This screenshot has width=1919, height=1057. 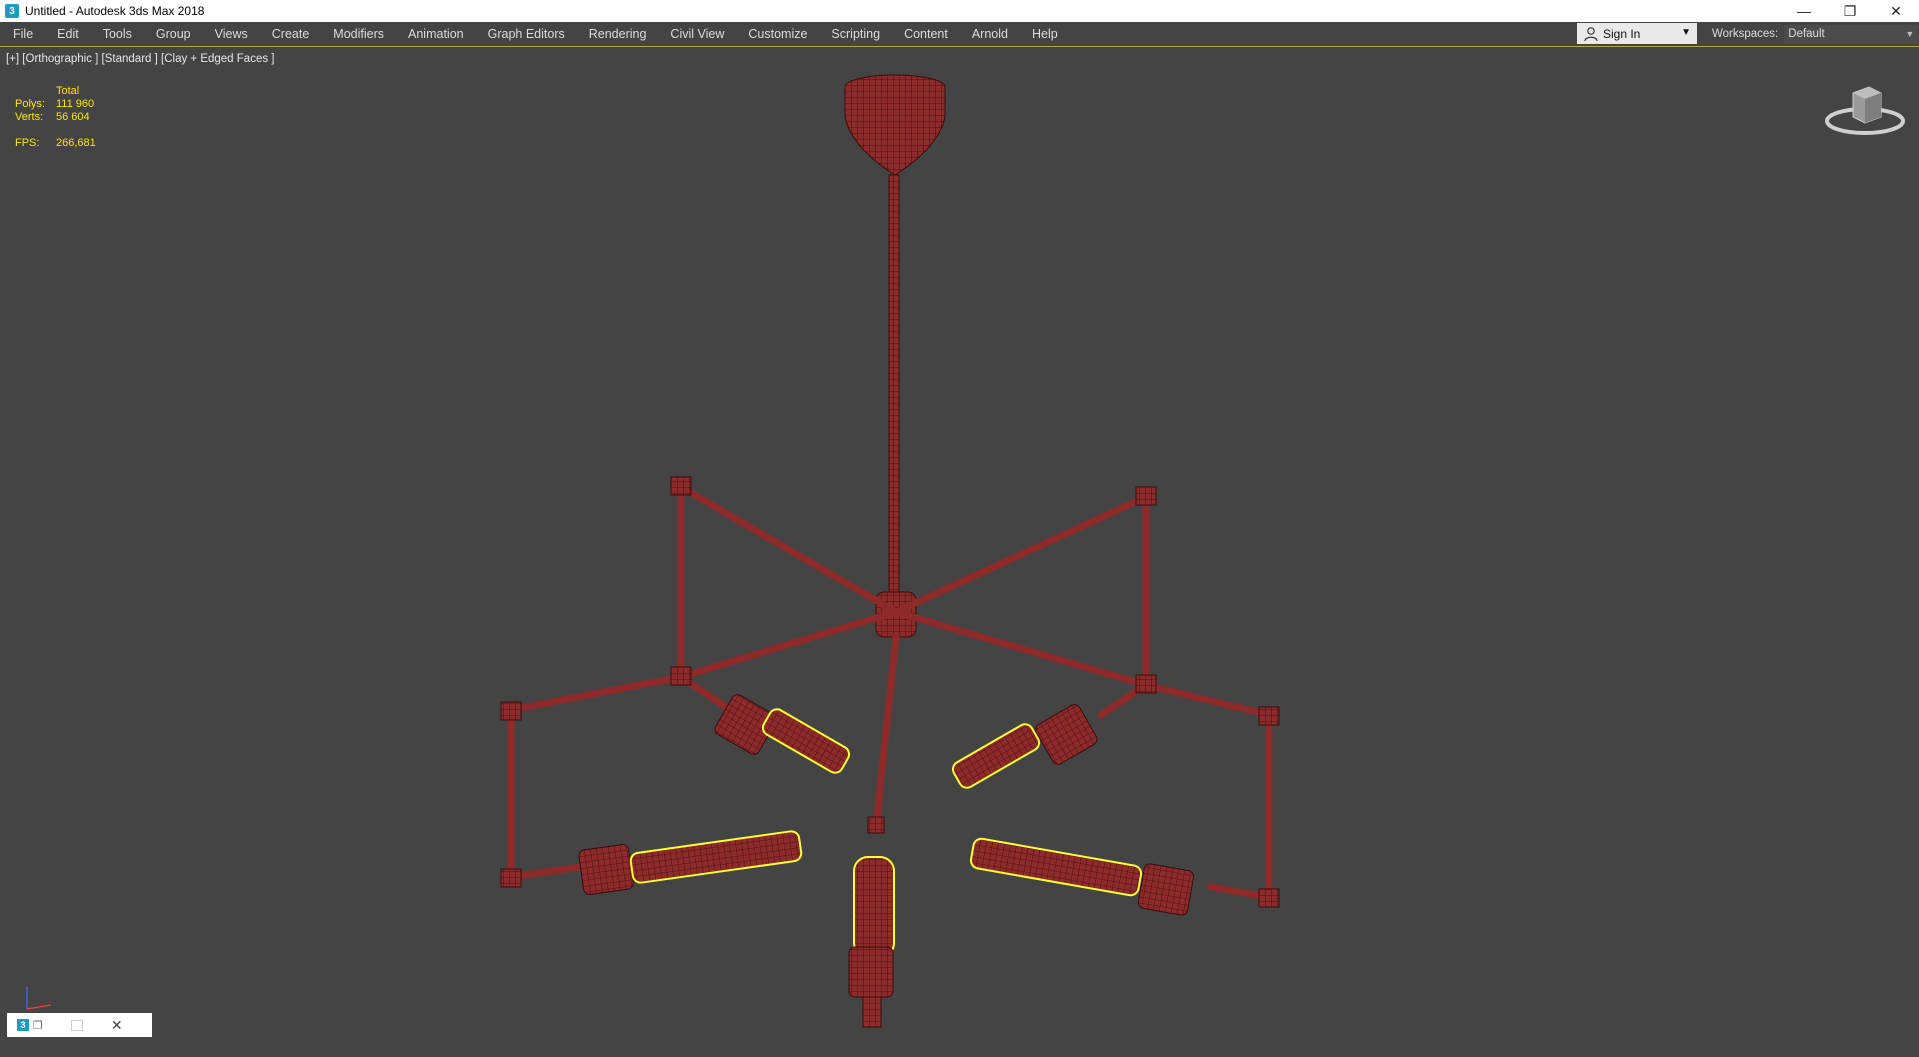 I want to click on workspaces-label: Workspaces:, so click(x=1745, y=34).